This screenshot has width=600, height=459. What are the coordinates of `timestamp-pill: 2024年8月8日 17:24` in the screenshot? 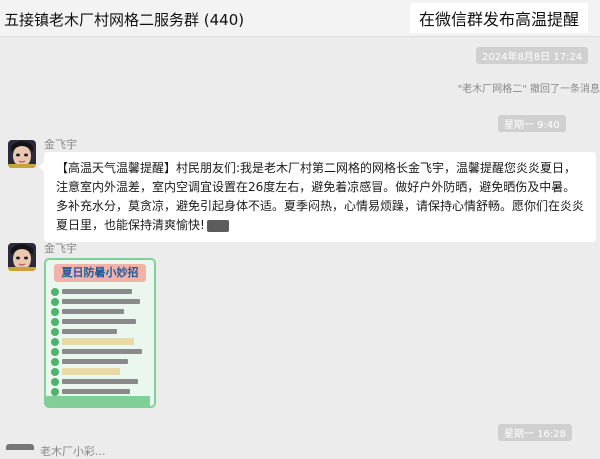 It's located at (532, 55).